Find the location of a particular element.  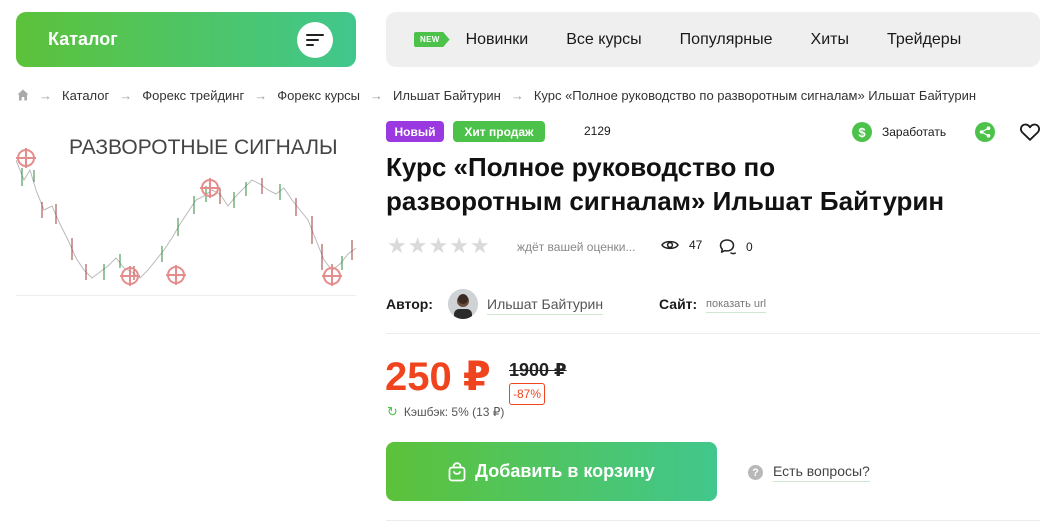

shopping-bag-icon is located at coordinates (457, 471).